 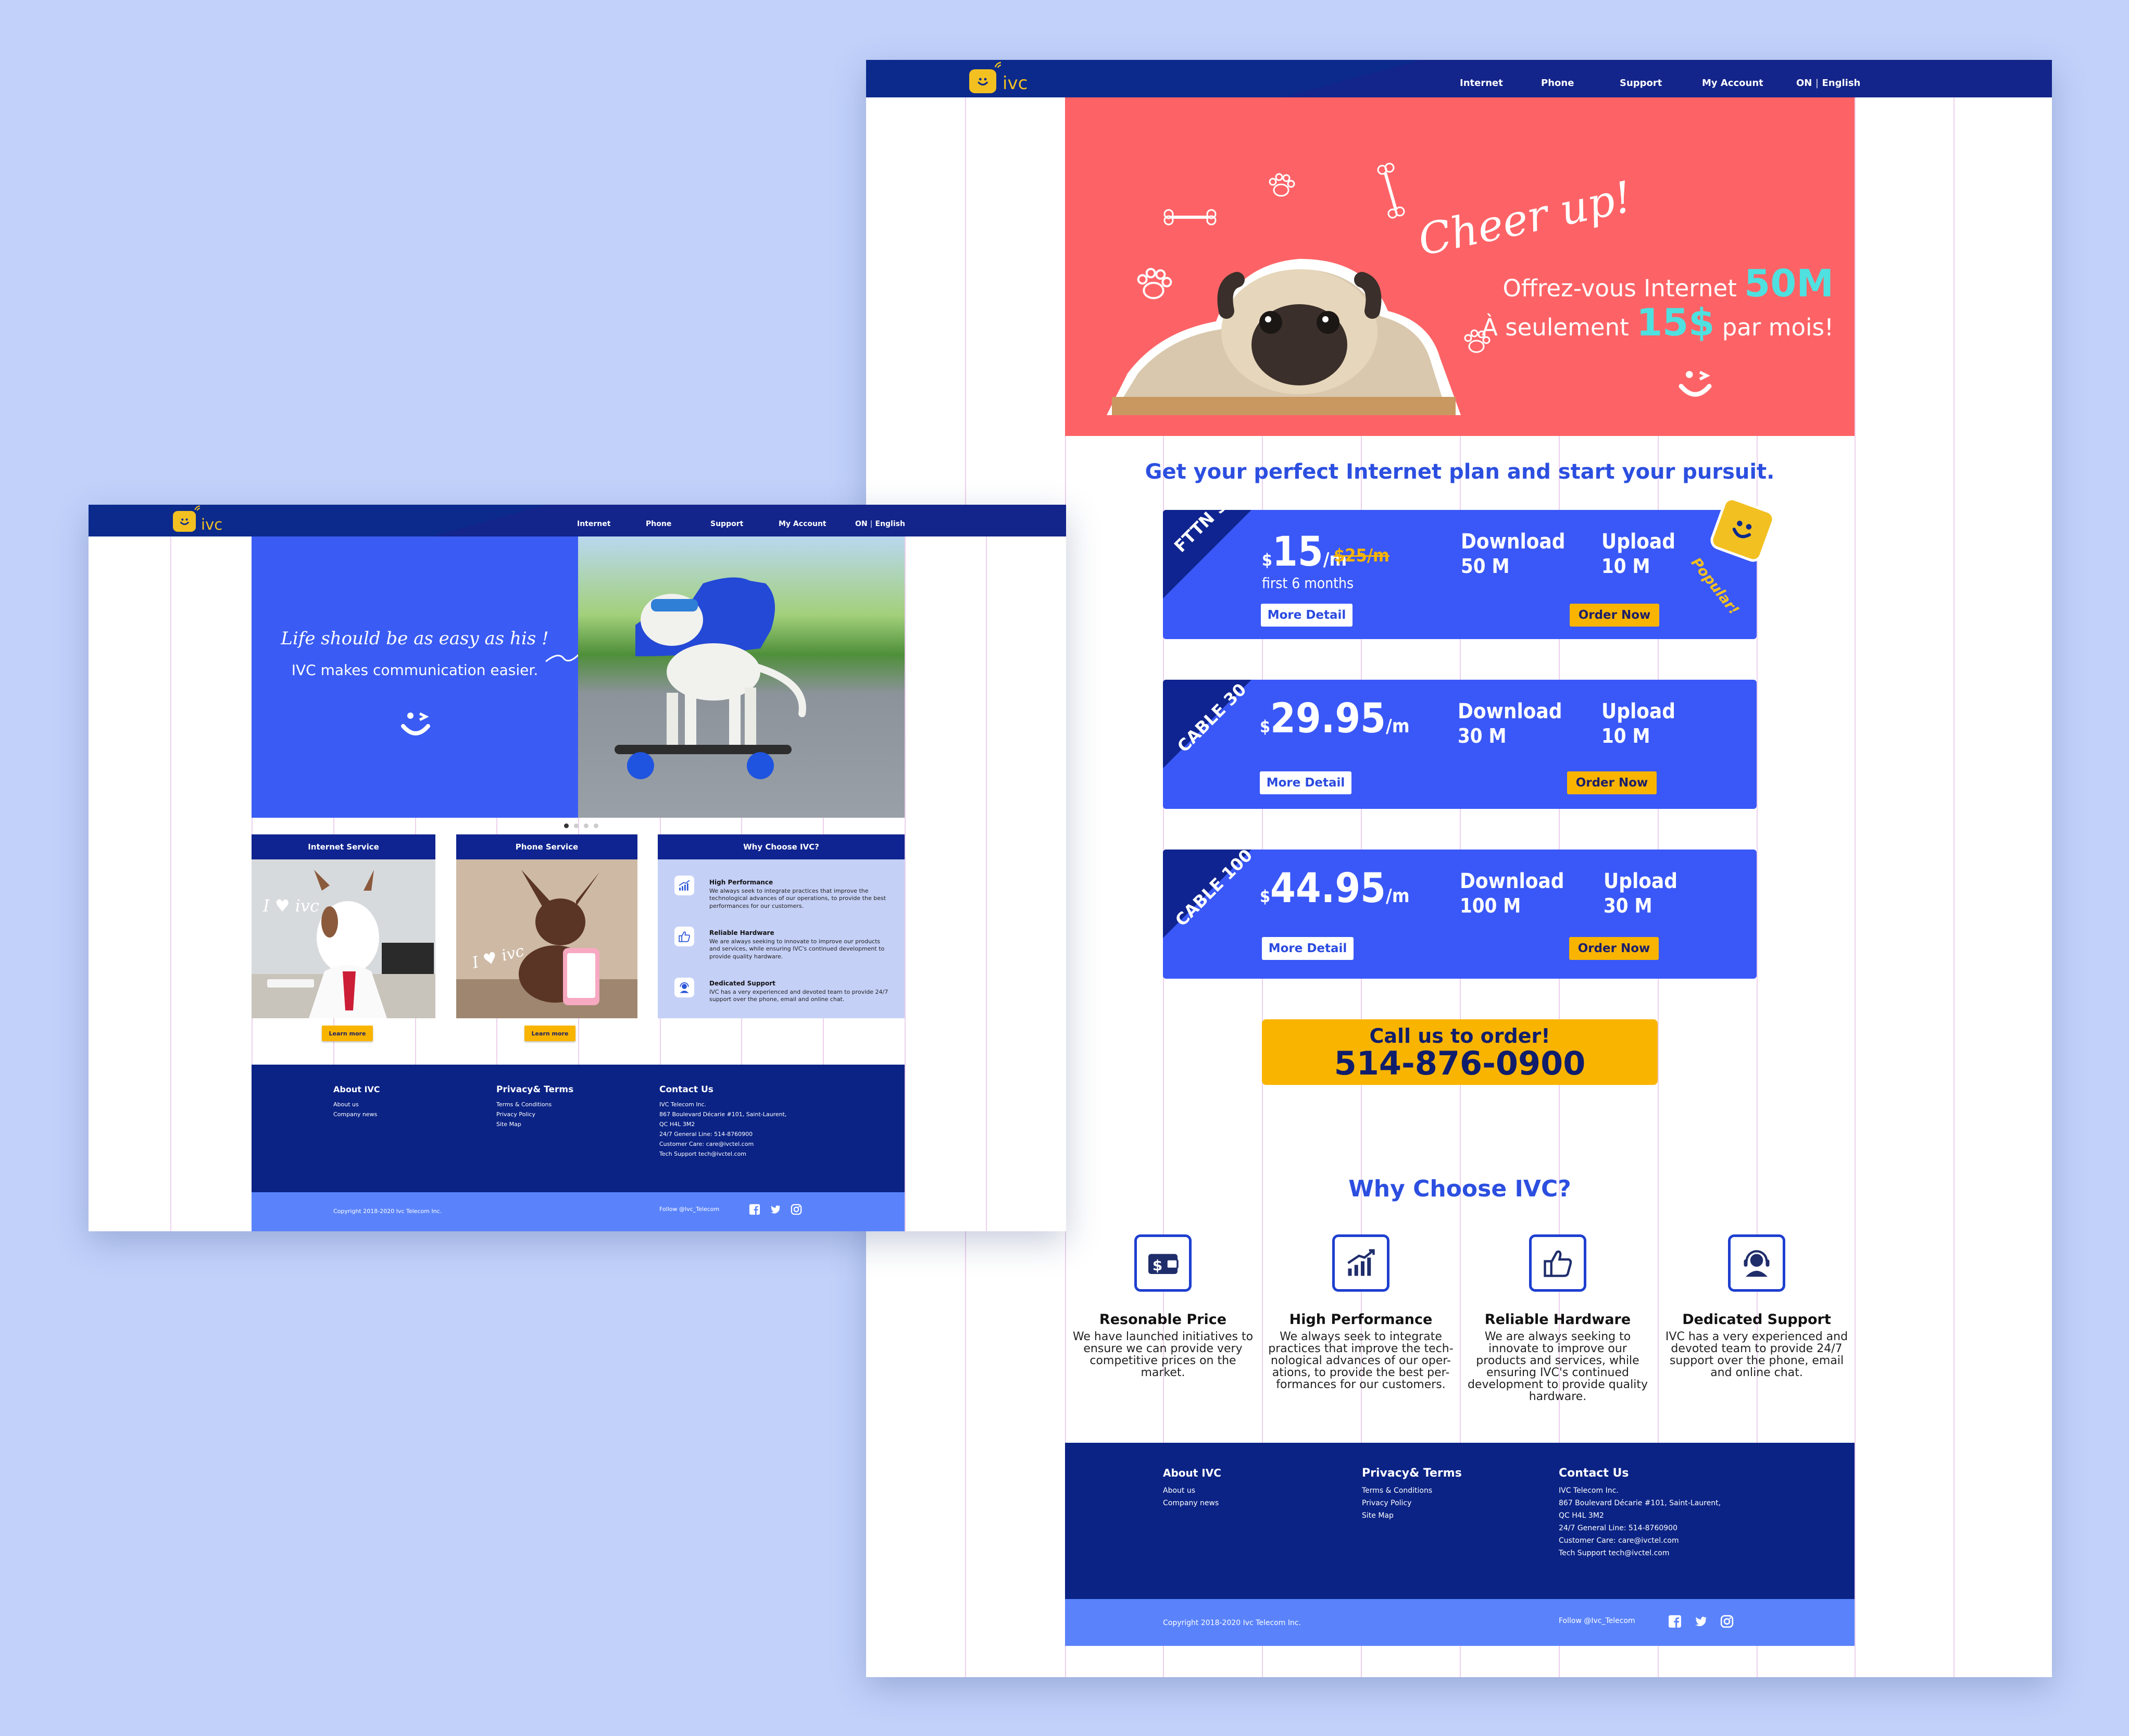 I want to click on footer-contact-line: QC H4L 3M2, so click(x=1581, y=1516).